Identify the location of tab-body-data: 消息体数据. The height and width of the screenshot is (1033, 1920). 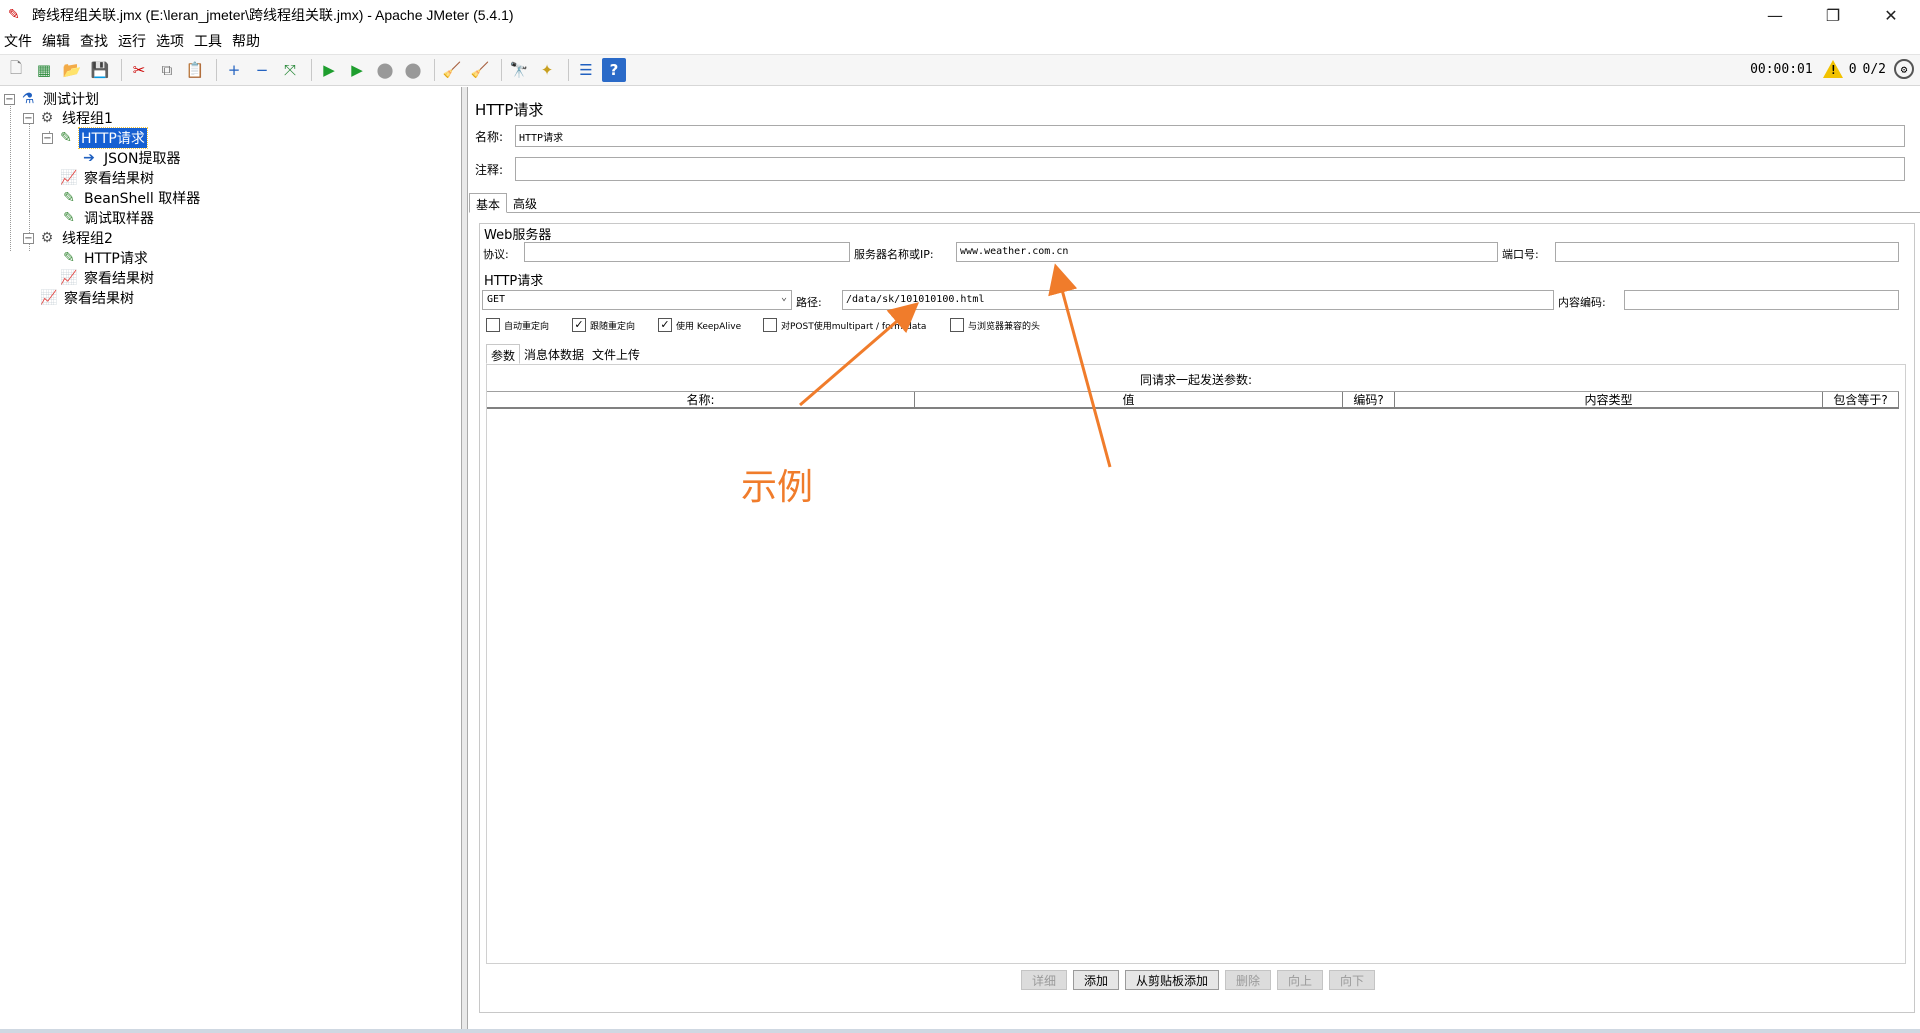
(554, 354).